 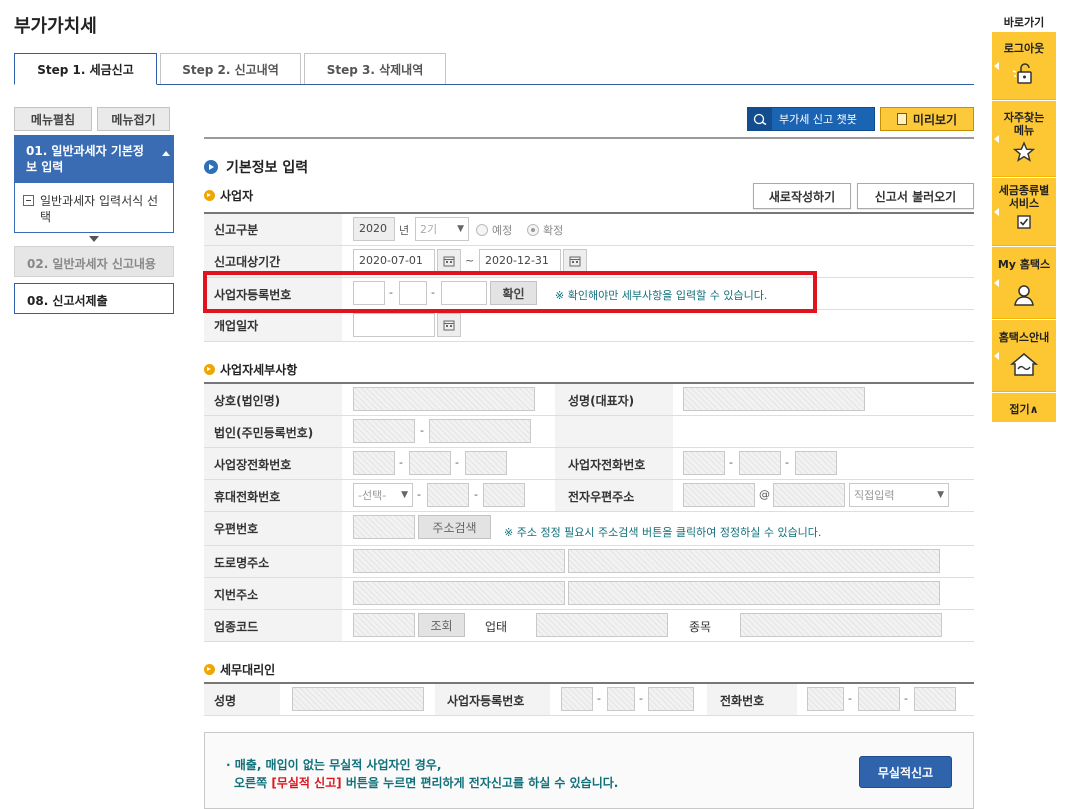 What do you see at coordinates (375, 68) in the screenshot?
I see `tab-step3: Step 3. 삭제내역` at bounding box center [375, 68].